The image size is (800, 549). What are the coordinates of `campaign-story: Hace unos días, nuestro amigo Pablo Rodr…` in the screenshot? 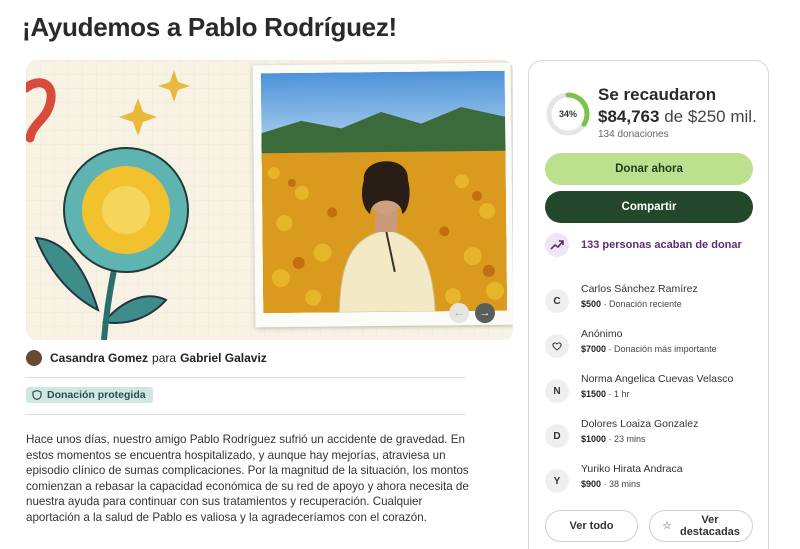 It's located at (247, 478).